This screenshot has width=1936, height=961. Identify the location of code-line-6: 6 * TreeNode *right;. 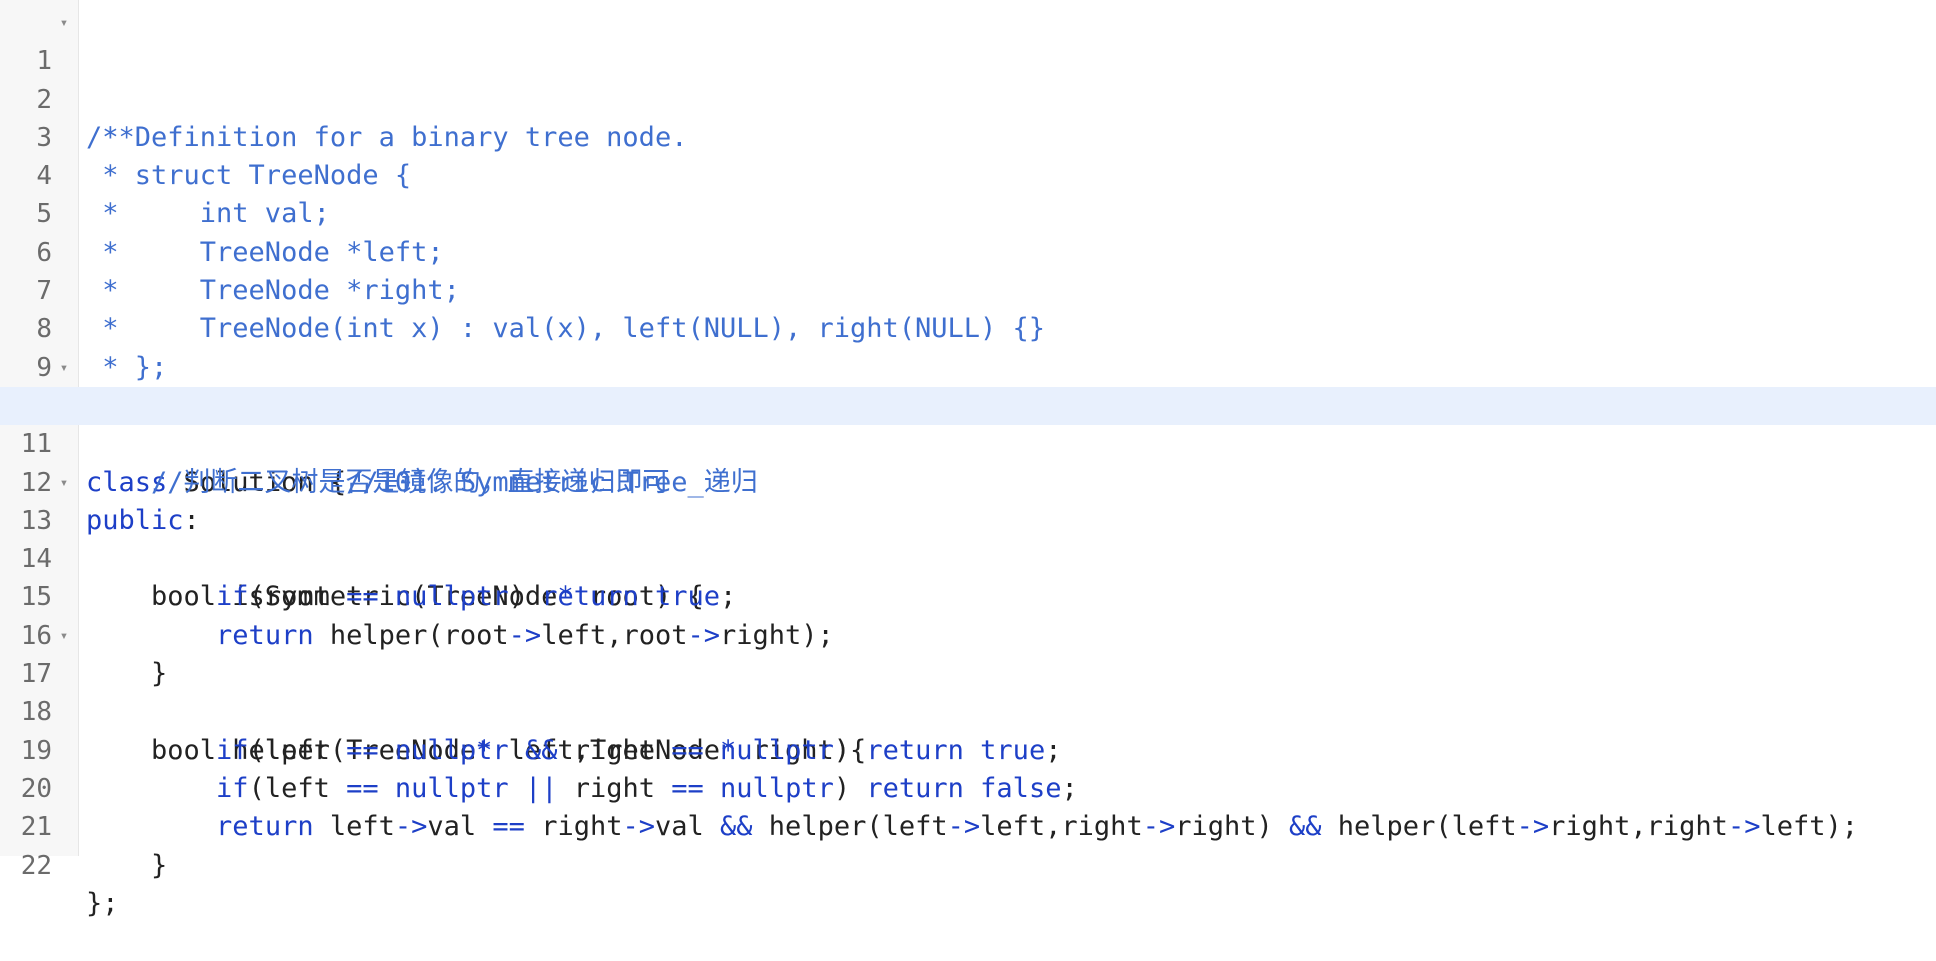
(968, 250).